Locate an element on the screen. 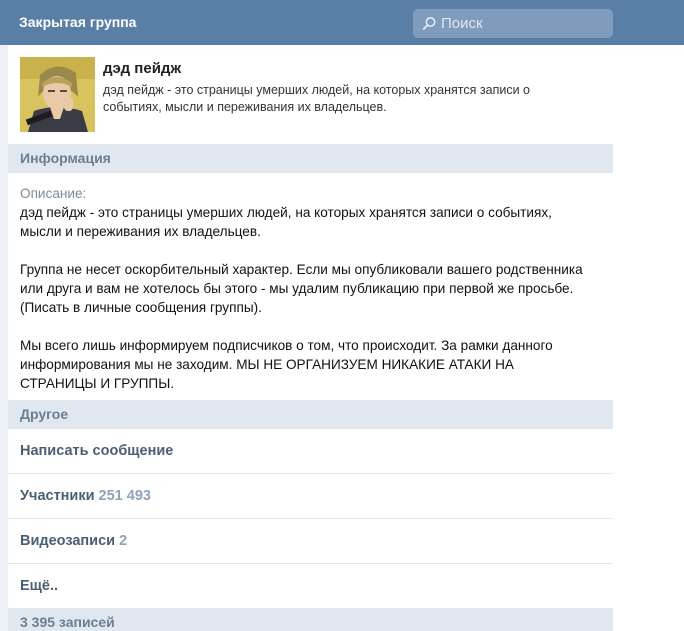 The image size is (684, 631). more-label: Ещё.. is located at coordinates (39, 586).